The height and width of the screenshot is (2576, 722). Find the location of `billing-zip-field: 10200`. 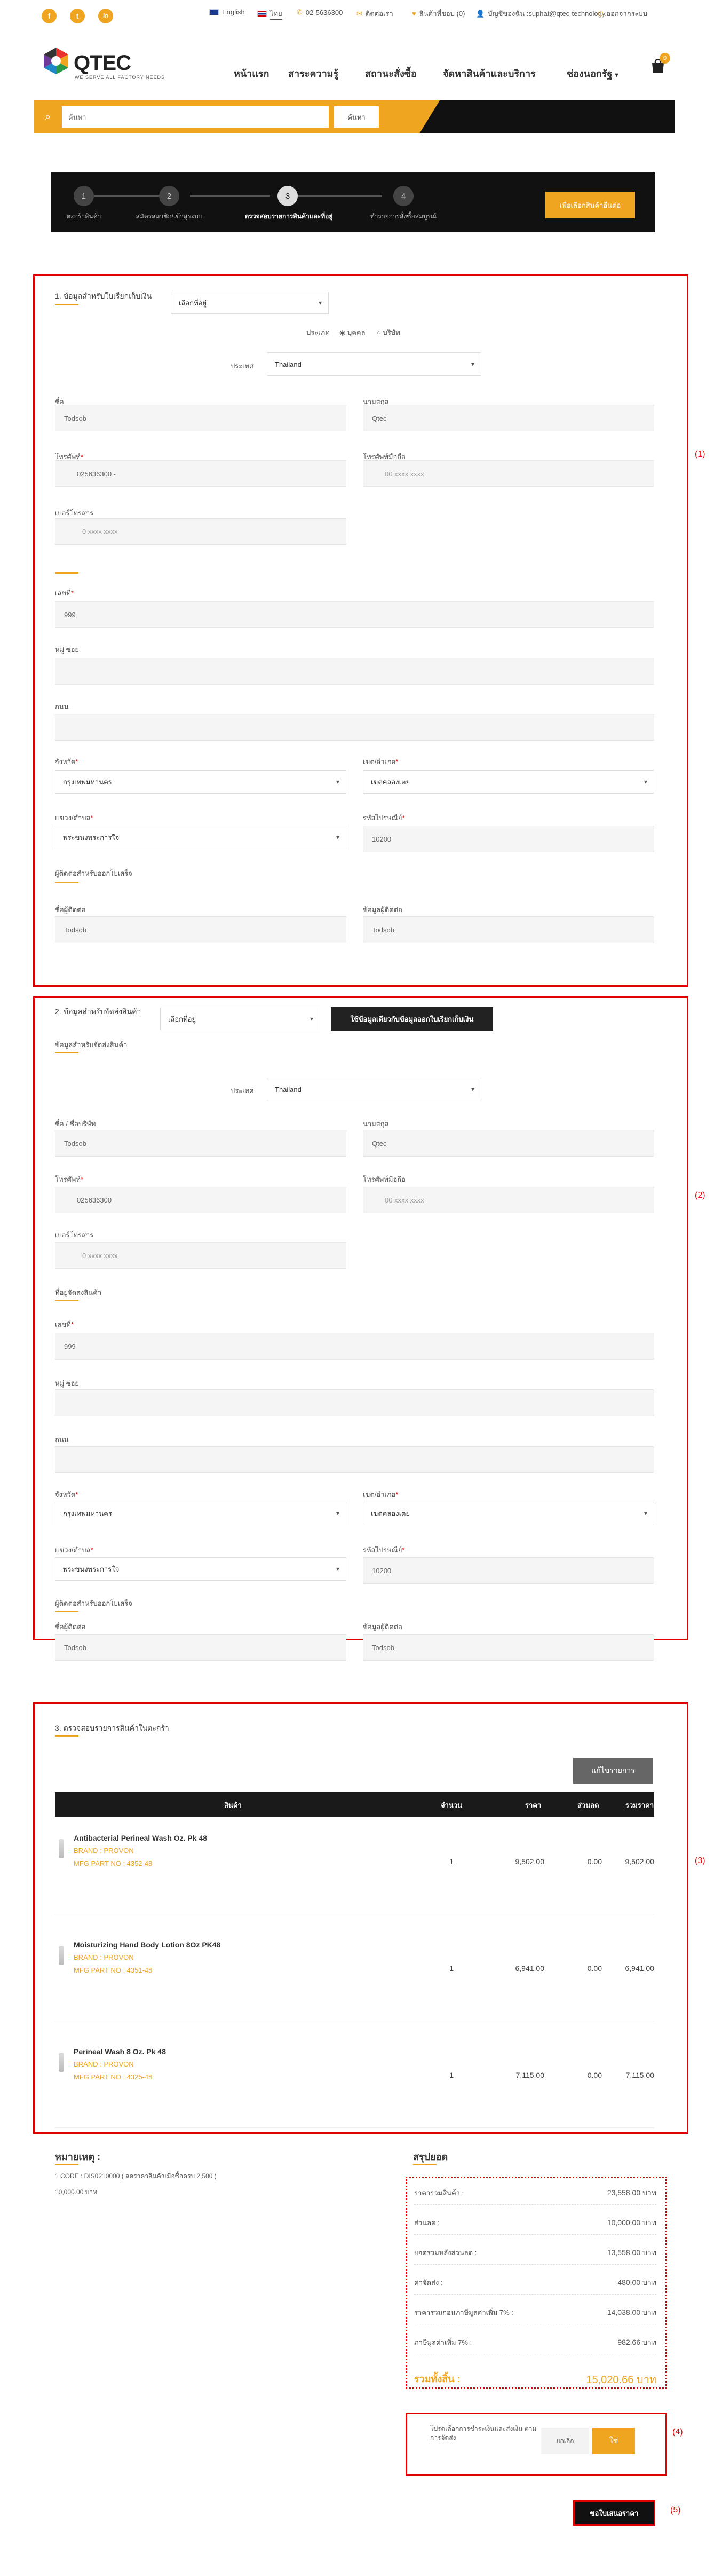

billing-zip-field: 10200 is located at coordinates (508, 839).